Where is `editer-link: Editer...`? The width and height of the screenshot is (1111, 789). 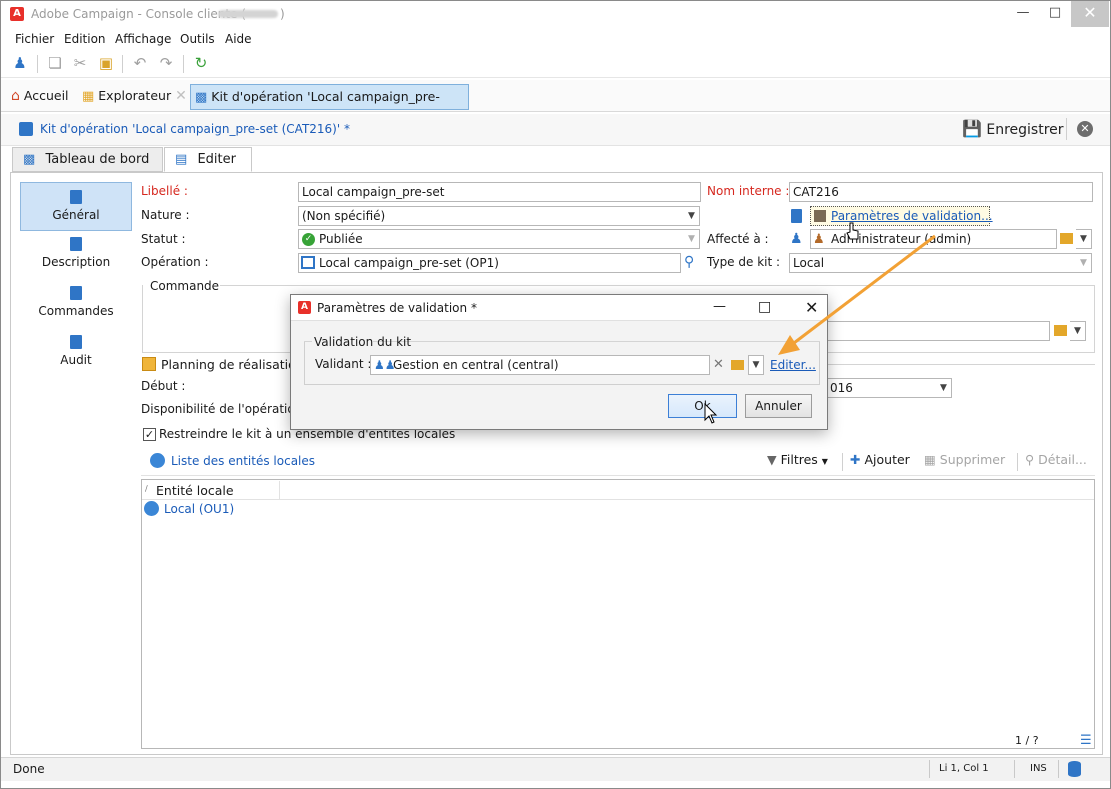
editer-link: Editer... is located at coordinates (793, 365).